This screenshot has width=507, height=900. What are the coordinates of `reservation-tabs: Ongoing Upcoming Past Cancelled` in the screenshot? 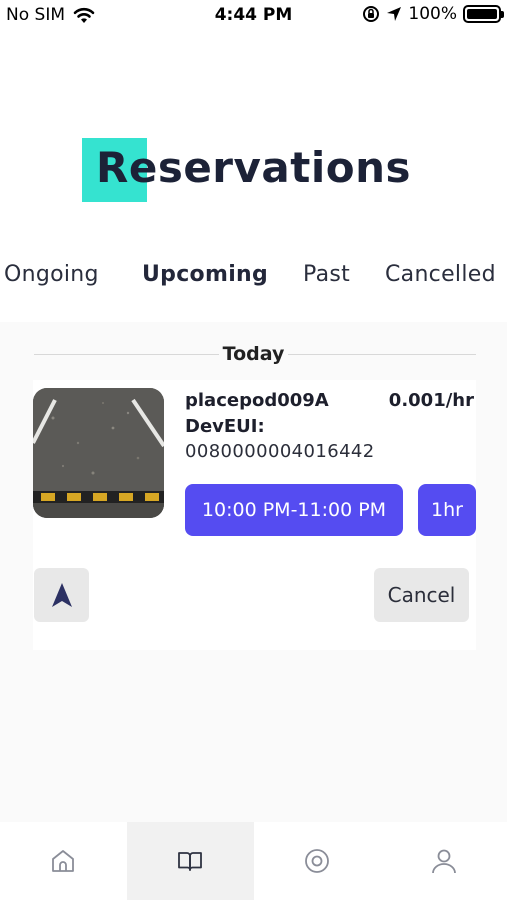 It's located at (253, 278).